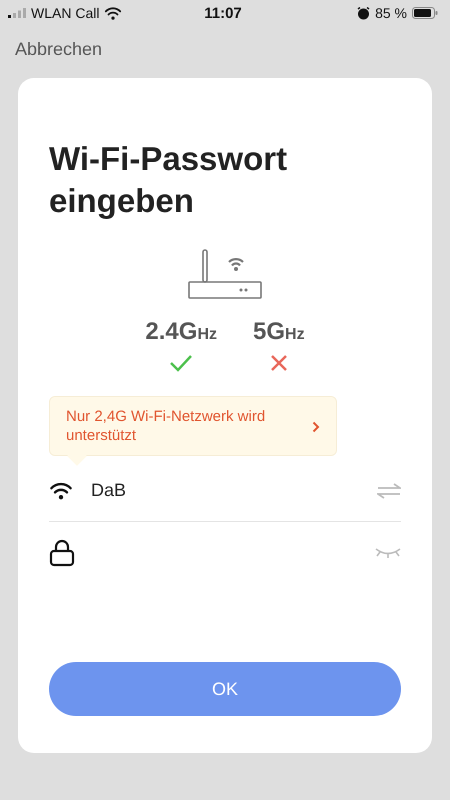  I want to click on band-label: 5G, so click(269, 332).